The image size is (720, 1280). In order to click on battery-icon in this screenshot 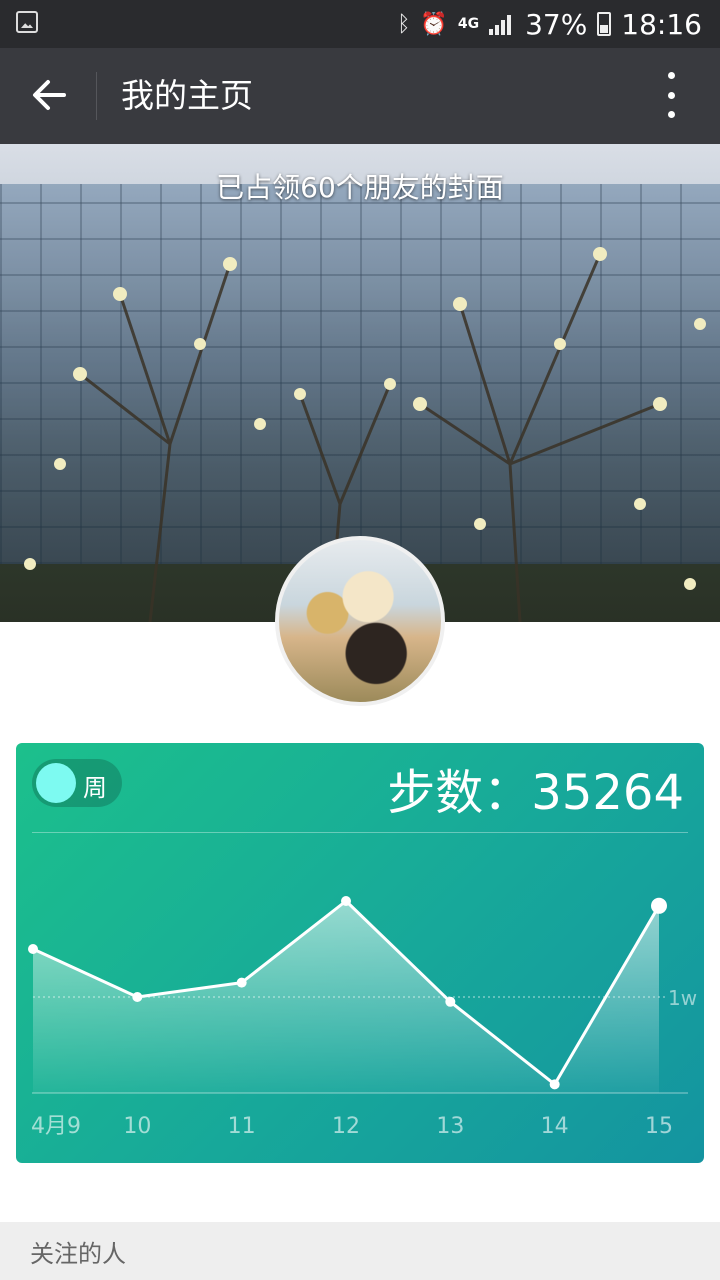, I will do `click(604, 24)`.